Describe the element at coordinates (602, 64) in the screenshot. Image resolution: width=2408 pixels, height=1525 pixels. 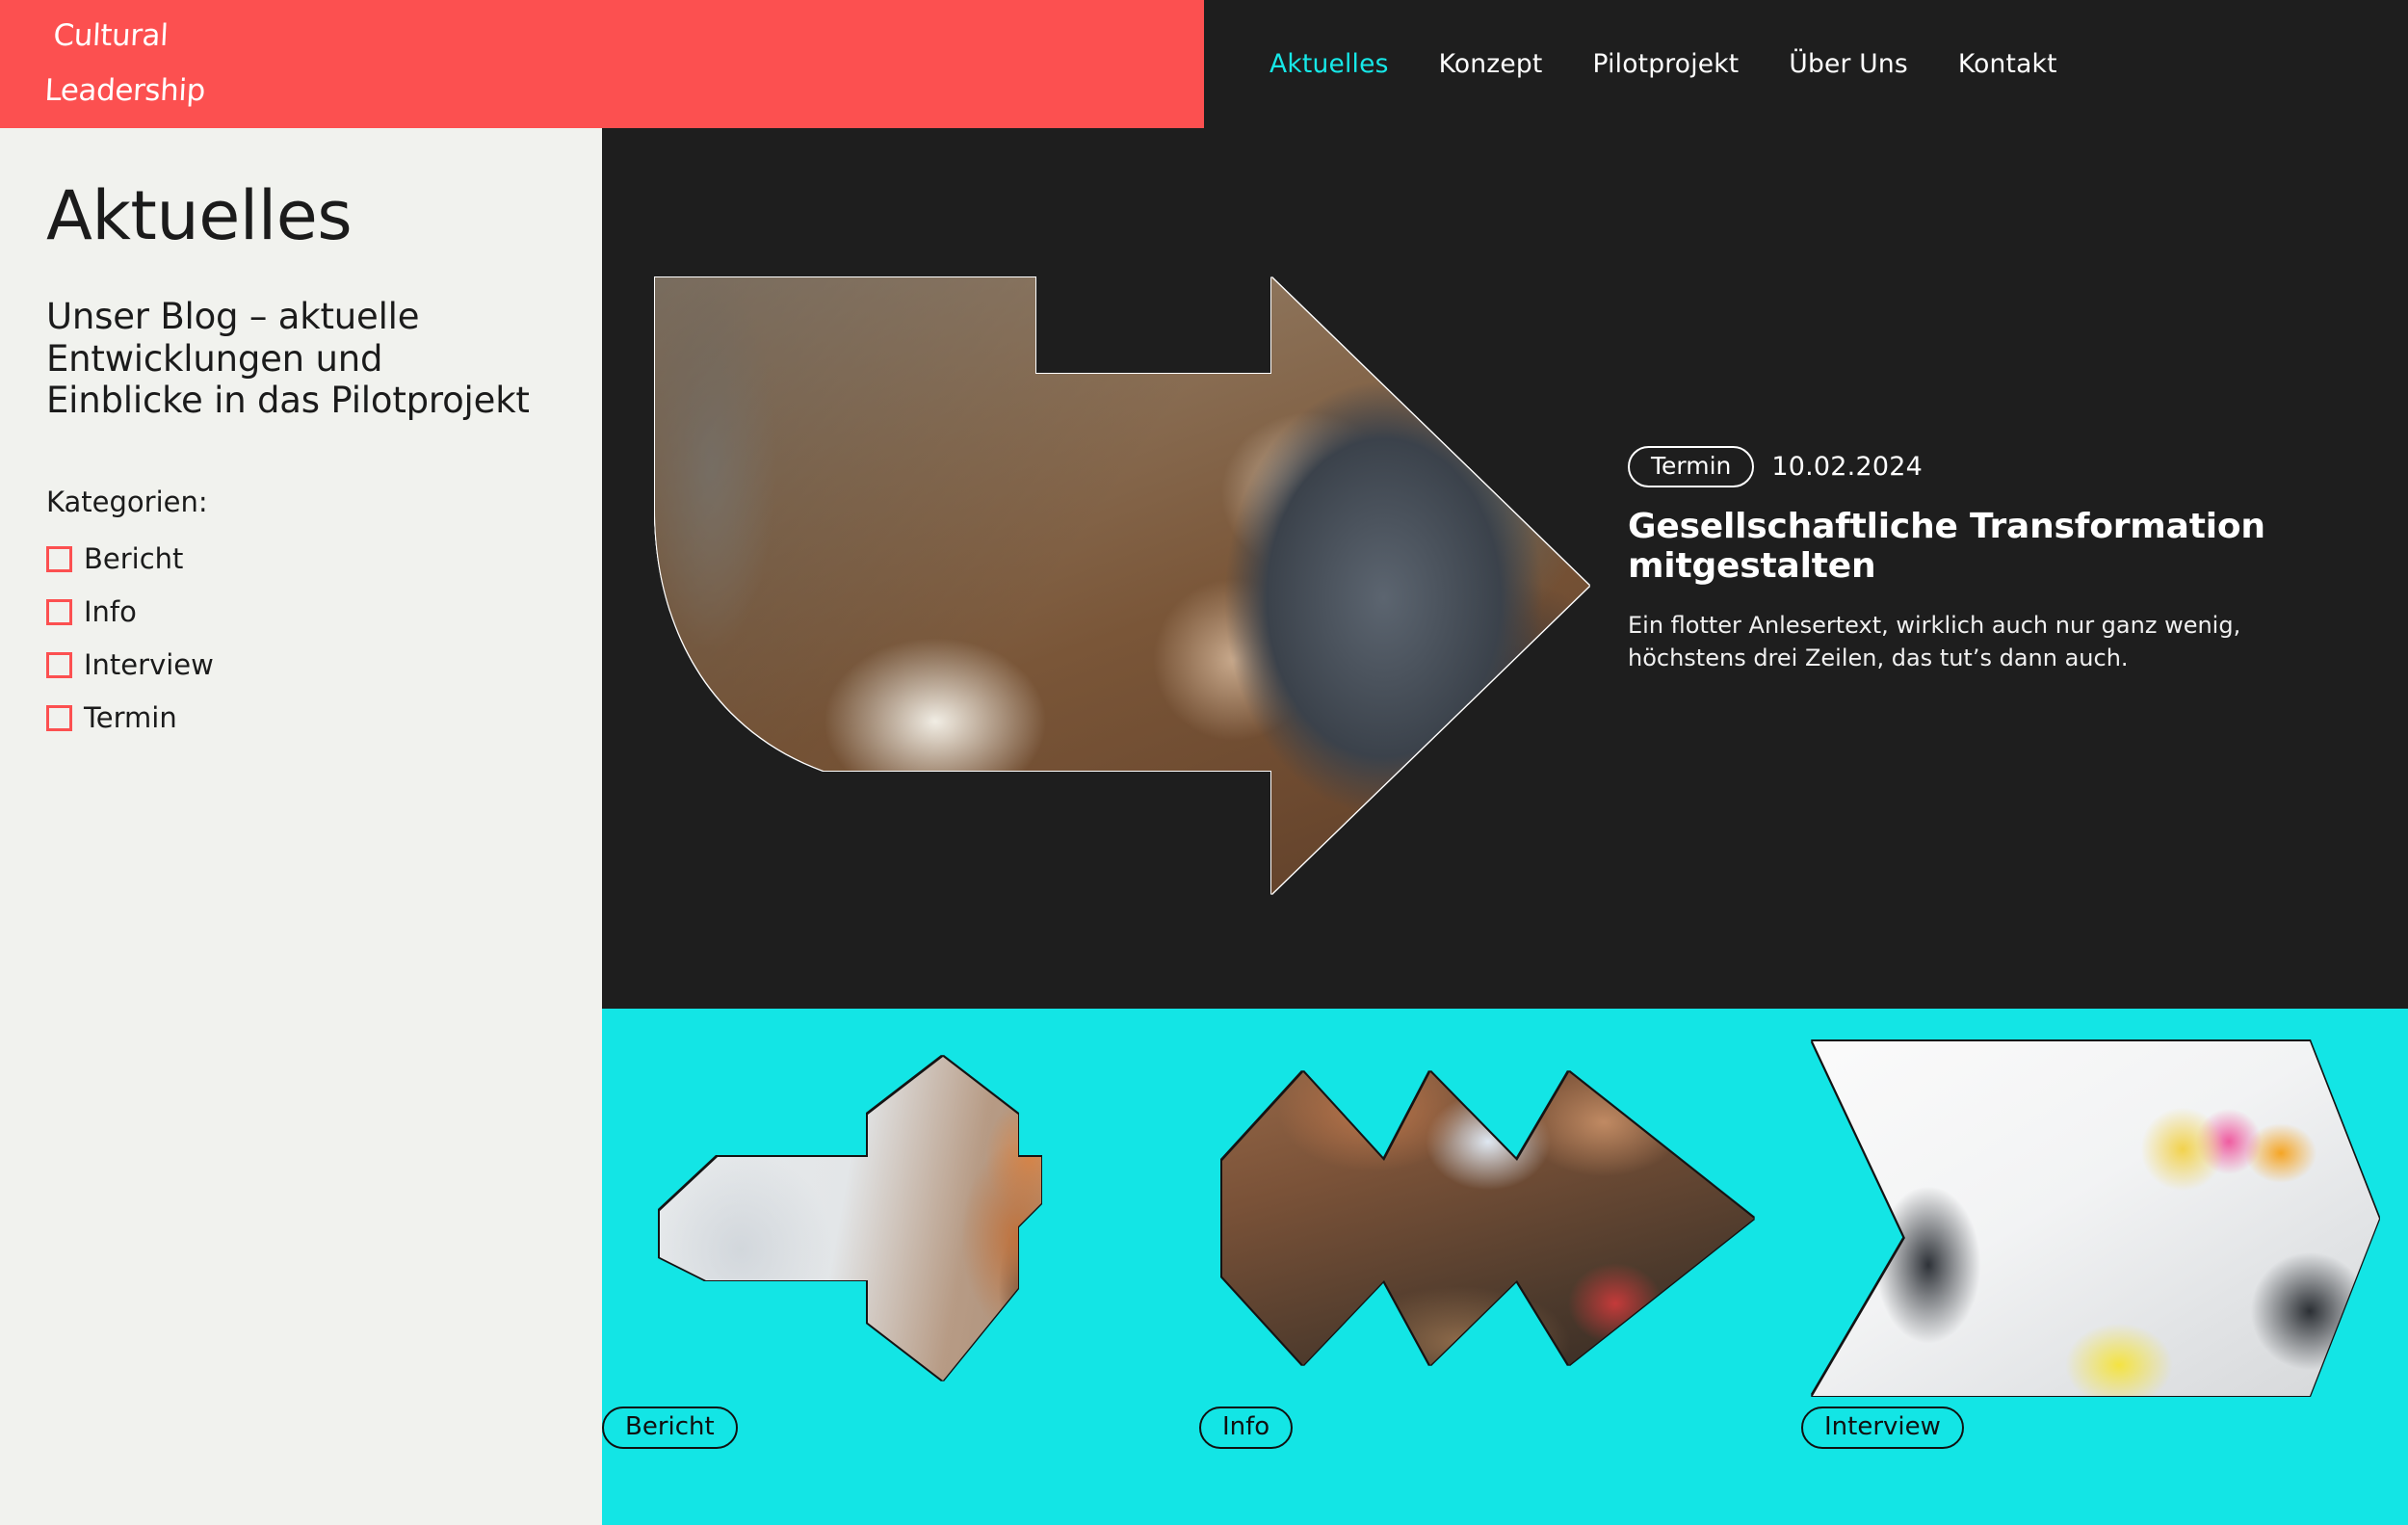
I see `logo-block: Cultural Leadership` at that location.